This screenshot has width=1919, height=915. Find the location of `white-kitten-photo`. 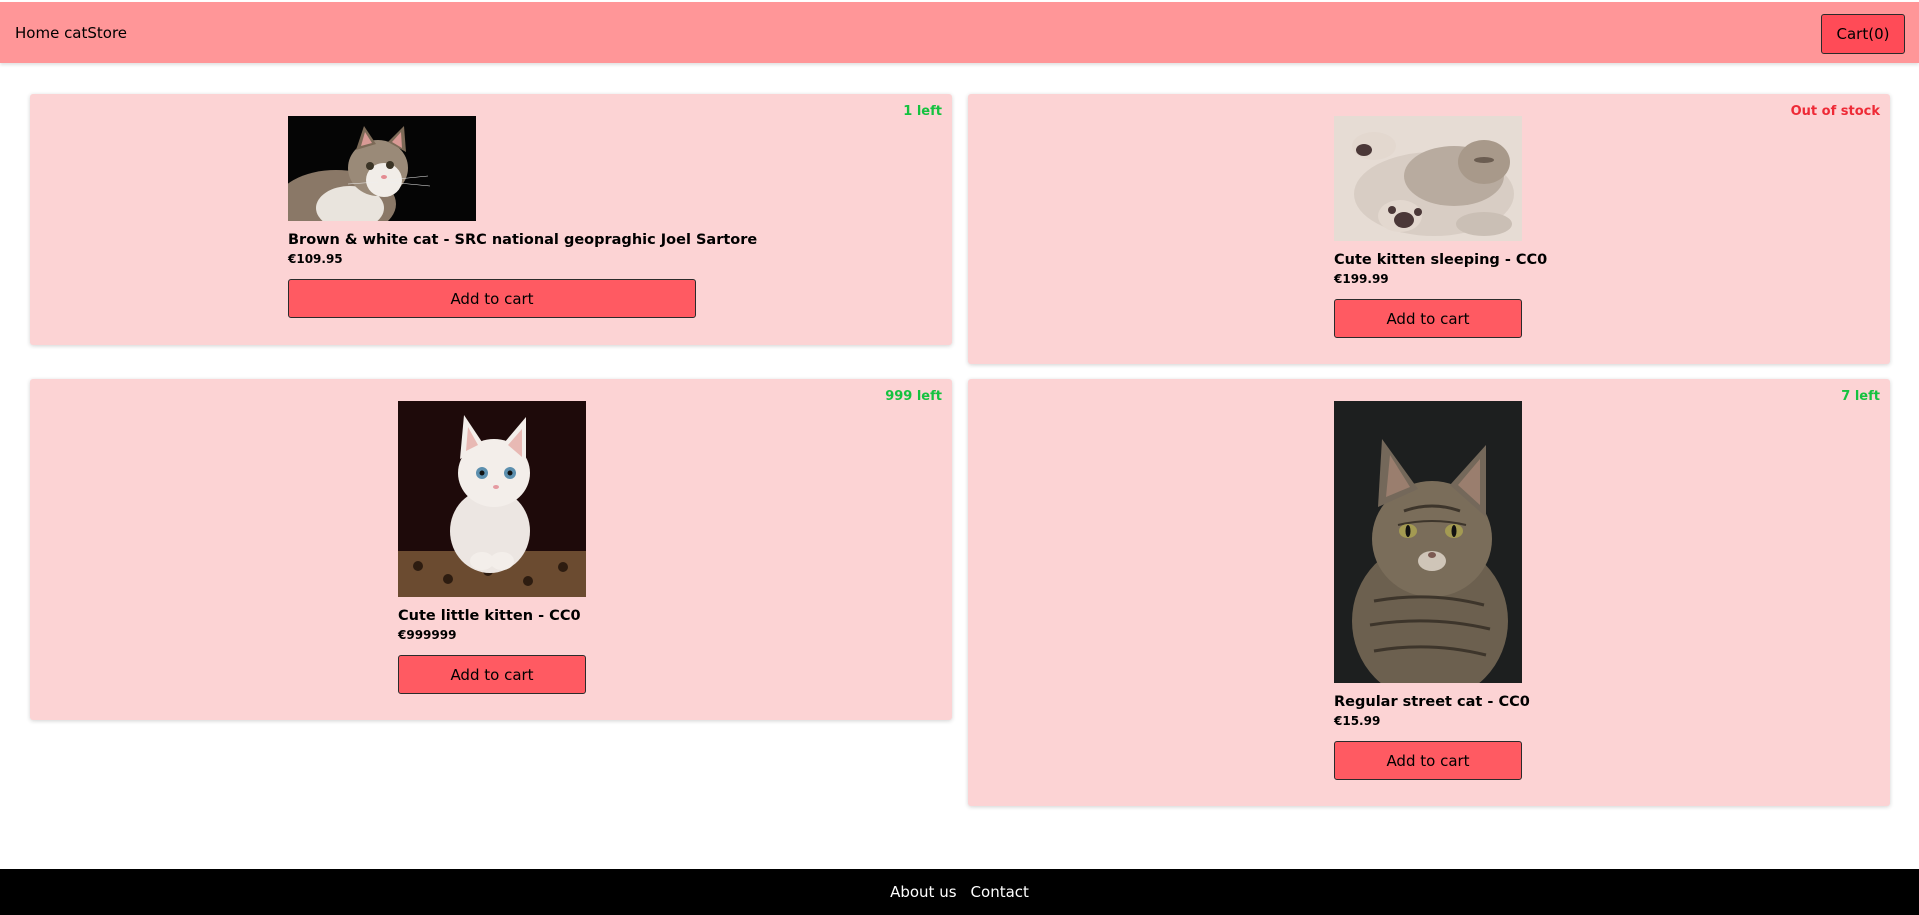

white-kitten-photo is located at coordinates (492, 499).